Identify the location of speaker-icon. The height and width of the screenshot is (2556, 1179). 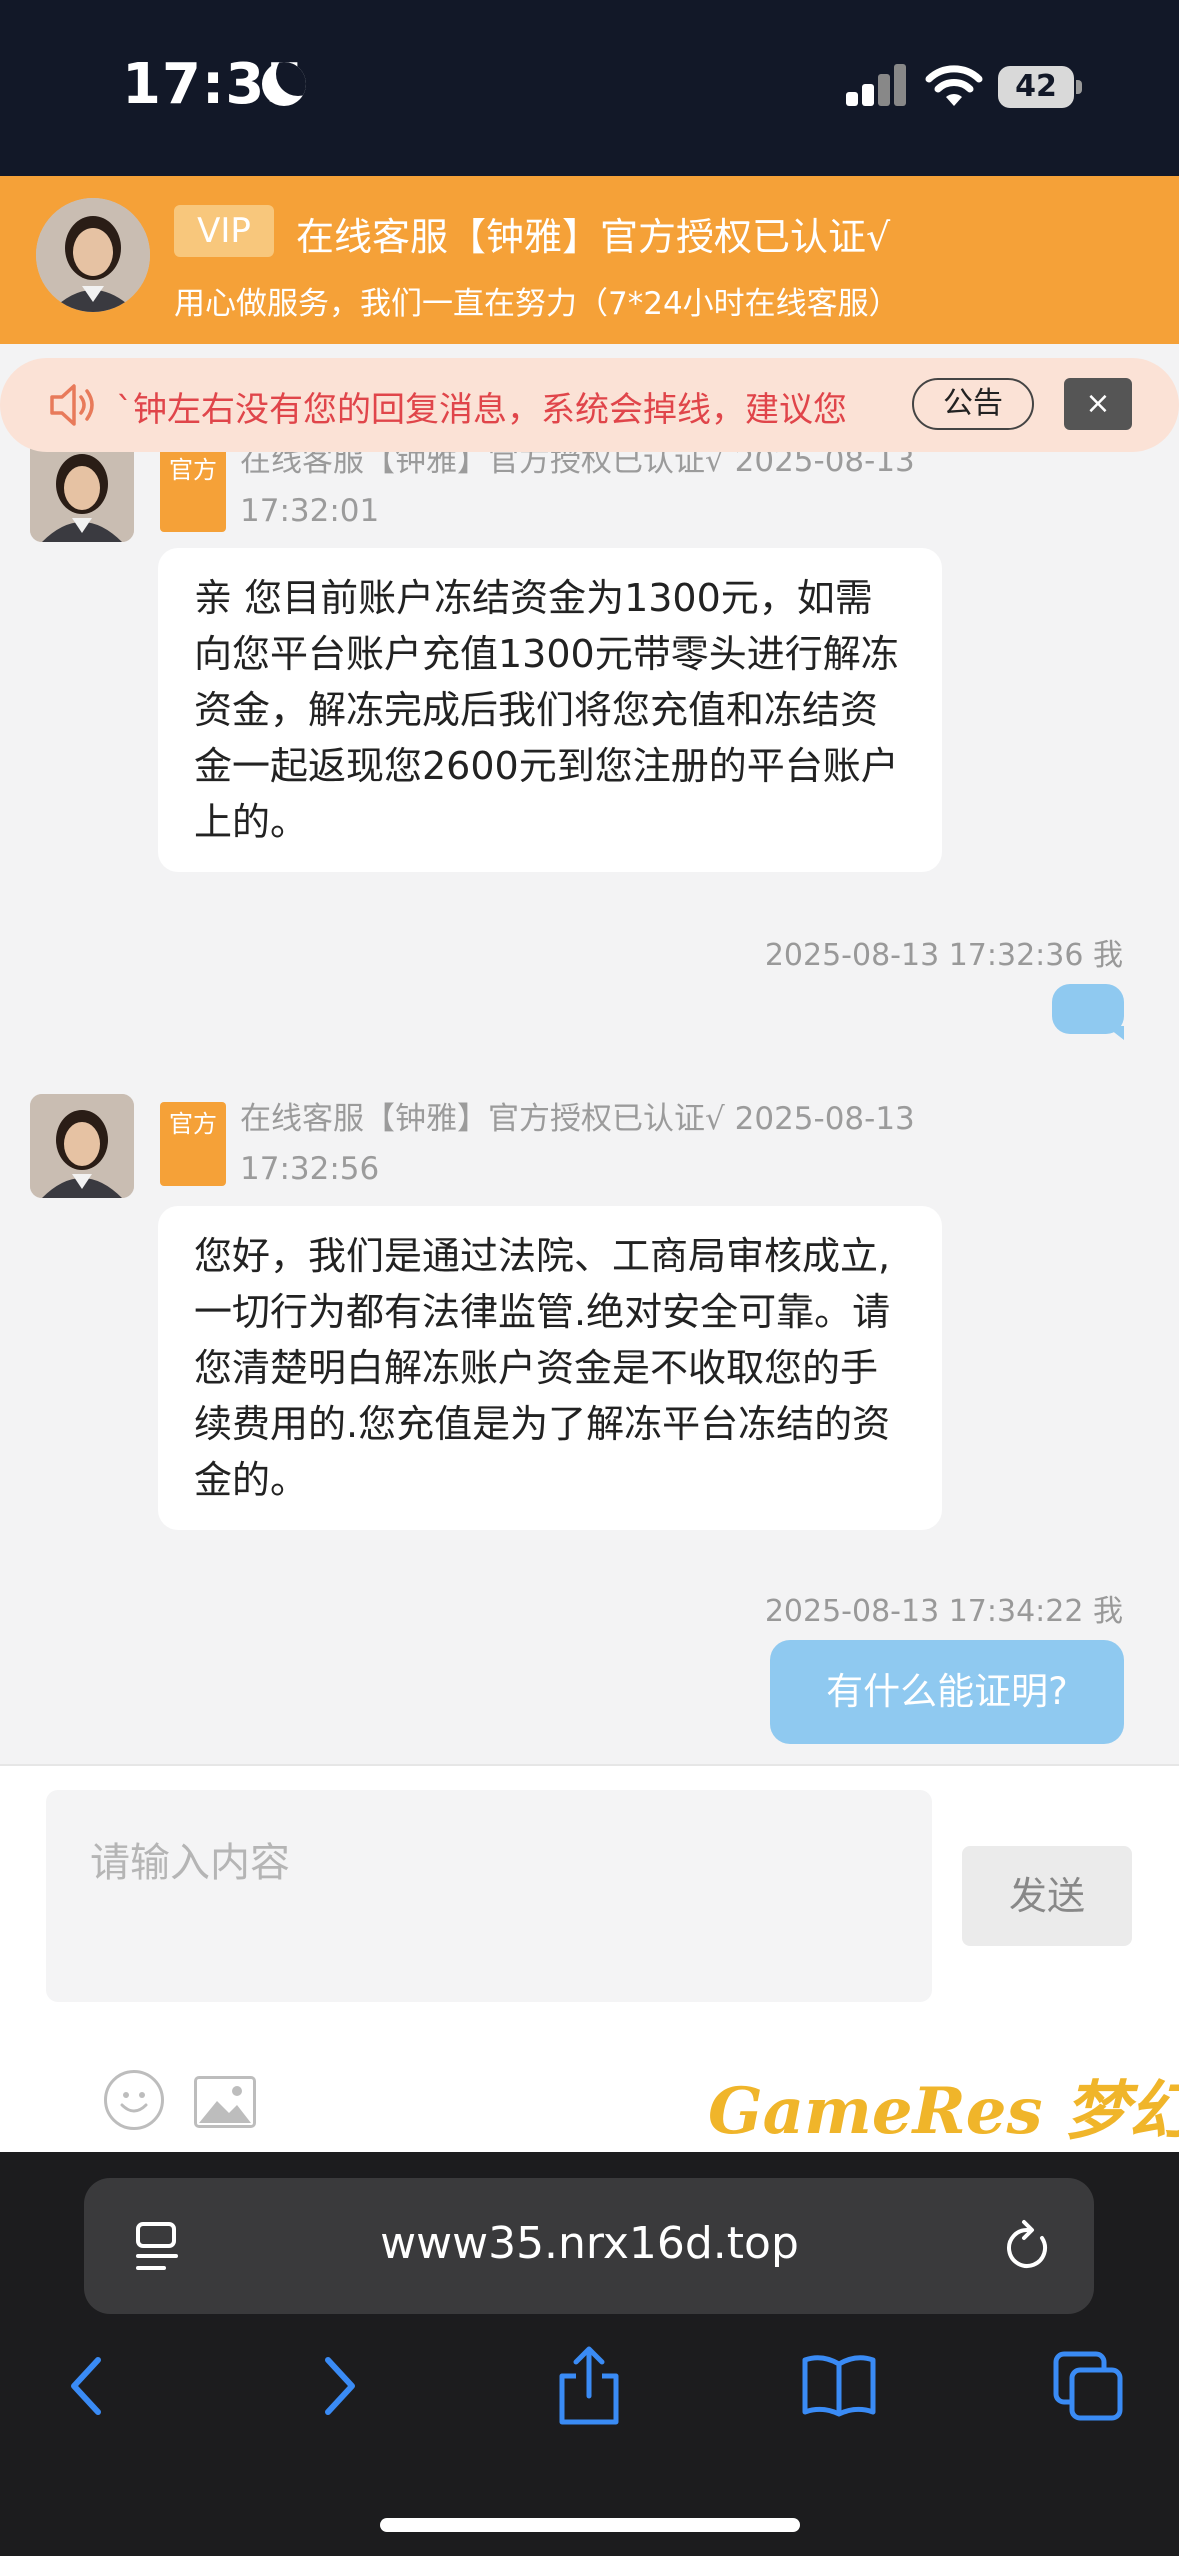
(72, 405).